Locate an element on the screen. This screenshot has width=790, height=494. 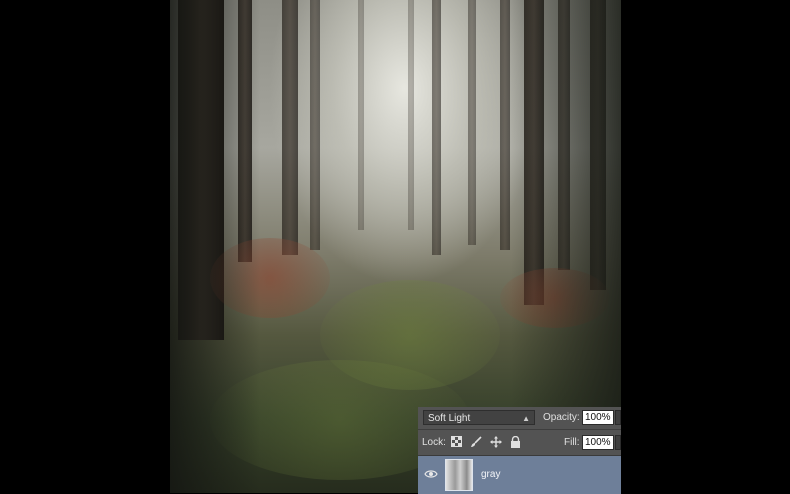
opacity-slider-toggle is located at coordinates (618, 417).